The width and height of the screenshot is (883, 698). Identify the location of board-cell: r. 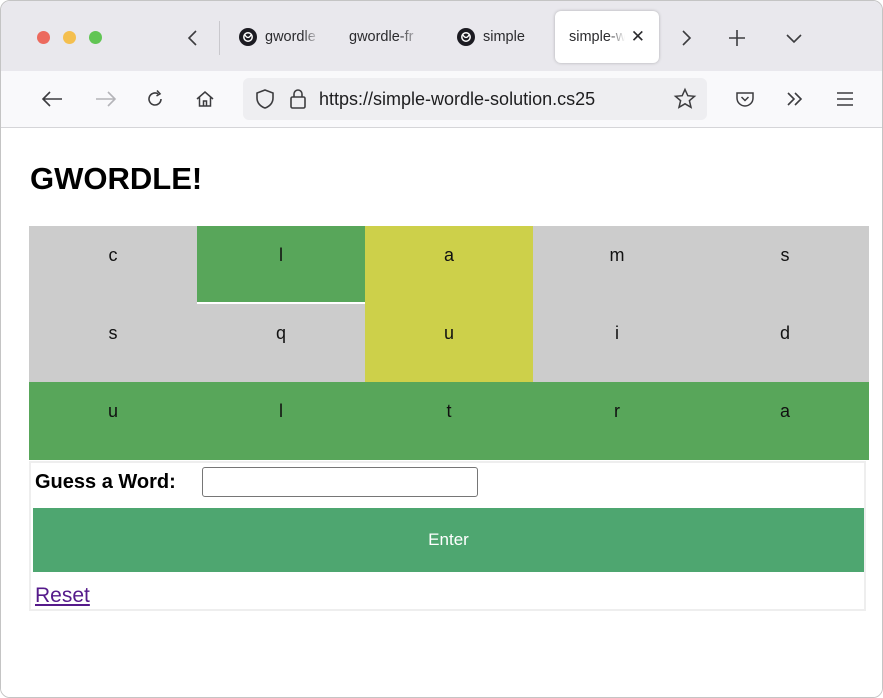
(617, 421).